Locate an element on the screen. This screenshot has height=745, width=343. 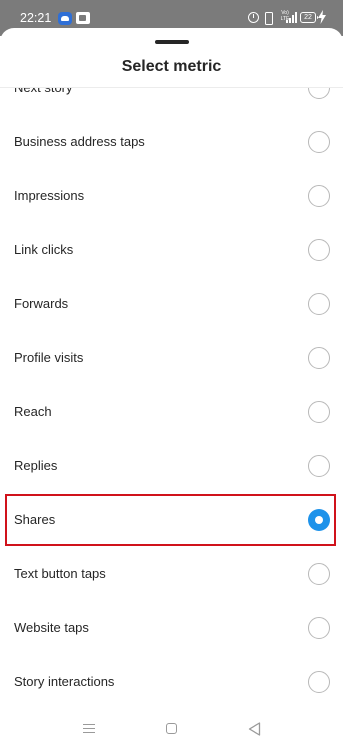
home-icon is located at coordinates (171, 728).